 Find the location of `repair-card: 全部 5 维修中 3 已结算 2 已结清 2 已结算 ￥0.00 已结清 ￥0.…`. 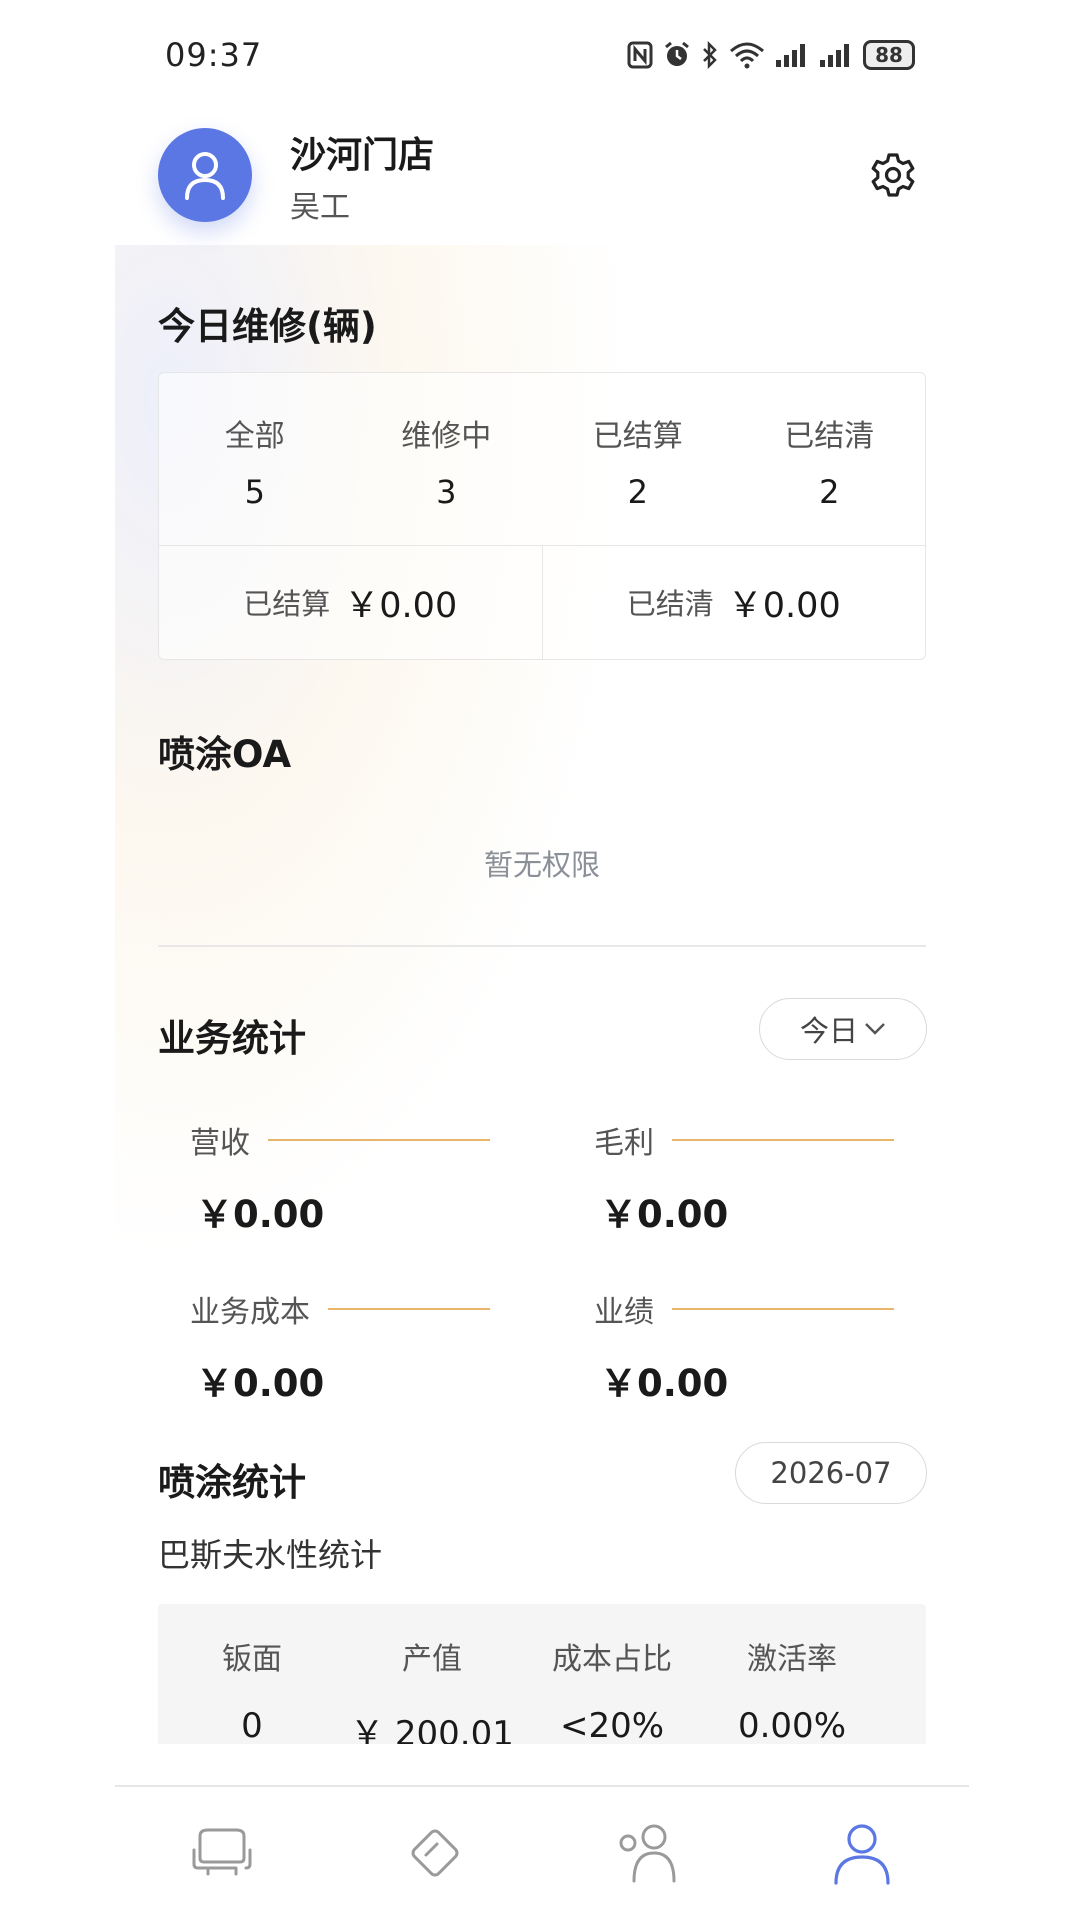

repair-card: 全部 5 维修中 3 已结算 2 已结清 2 已结算 ￥0.00 已结清 ￥0.… is located at coordinates (542, 516).